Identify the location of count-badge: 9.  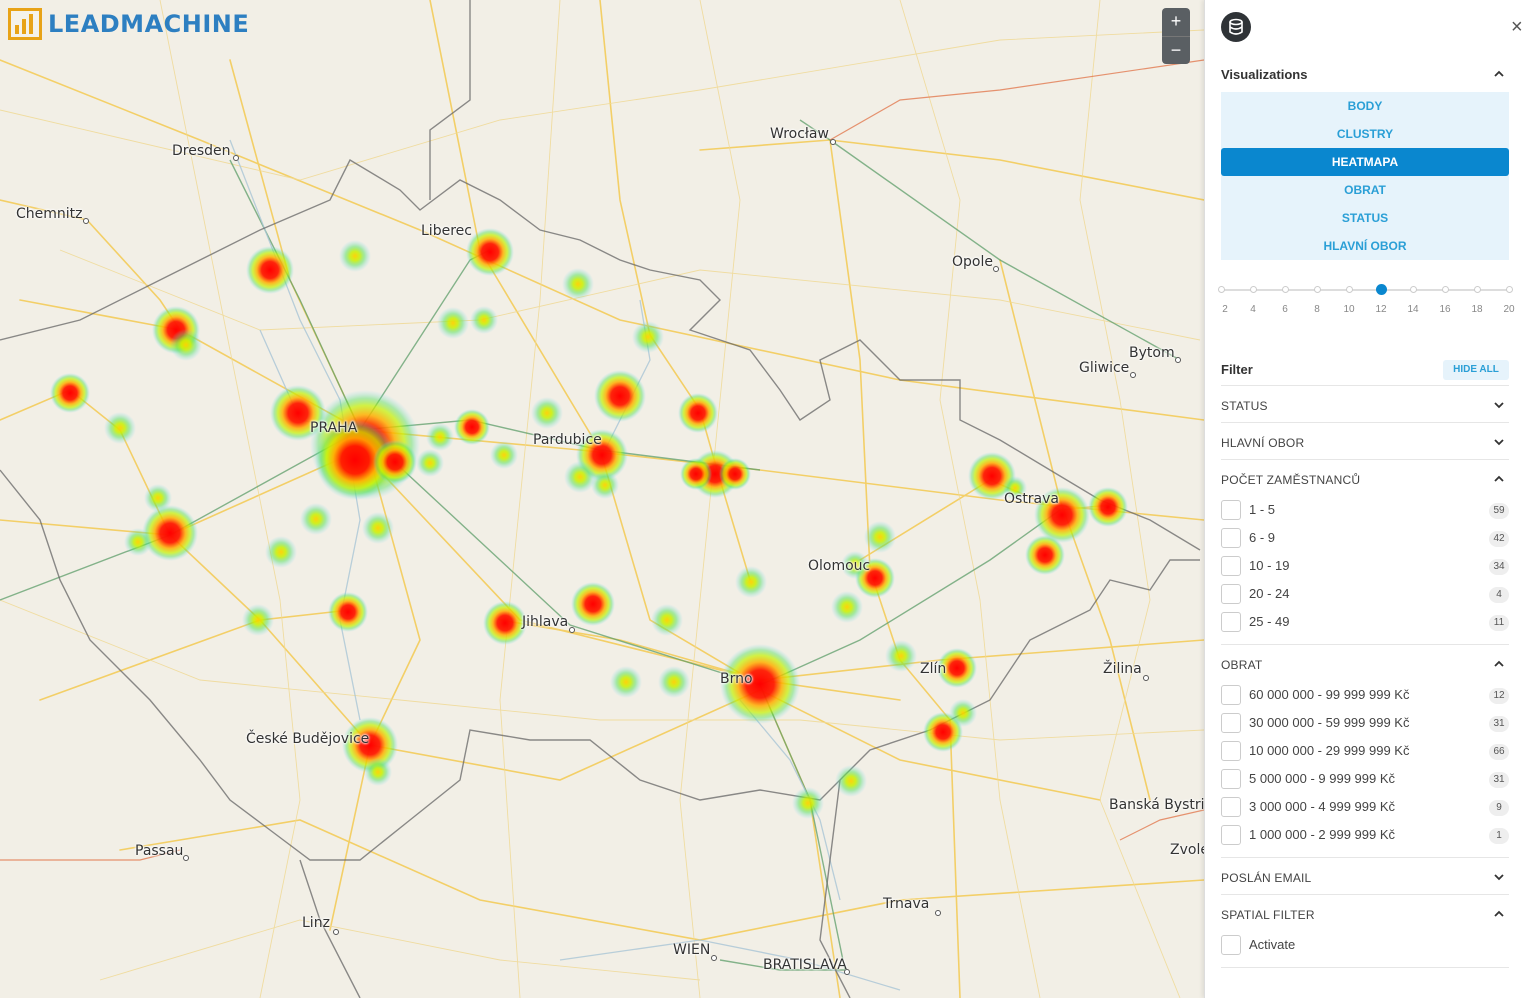
(1499, 808).